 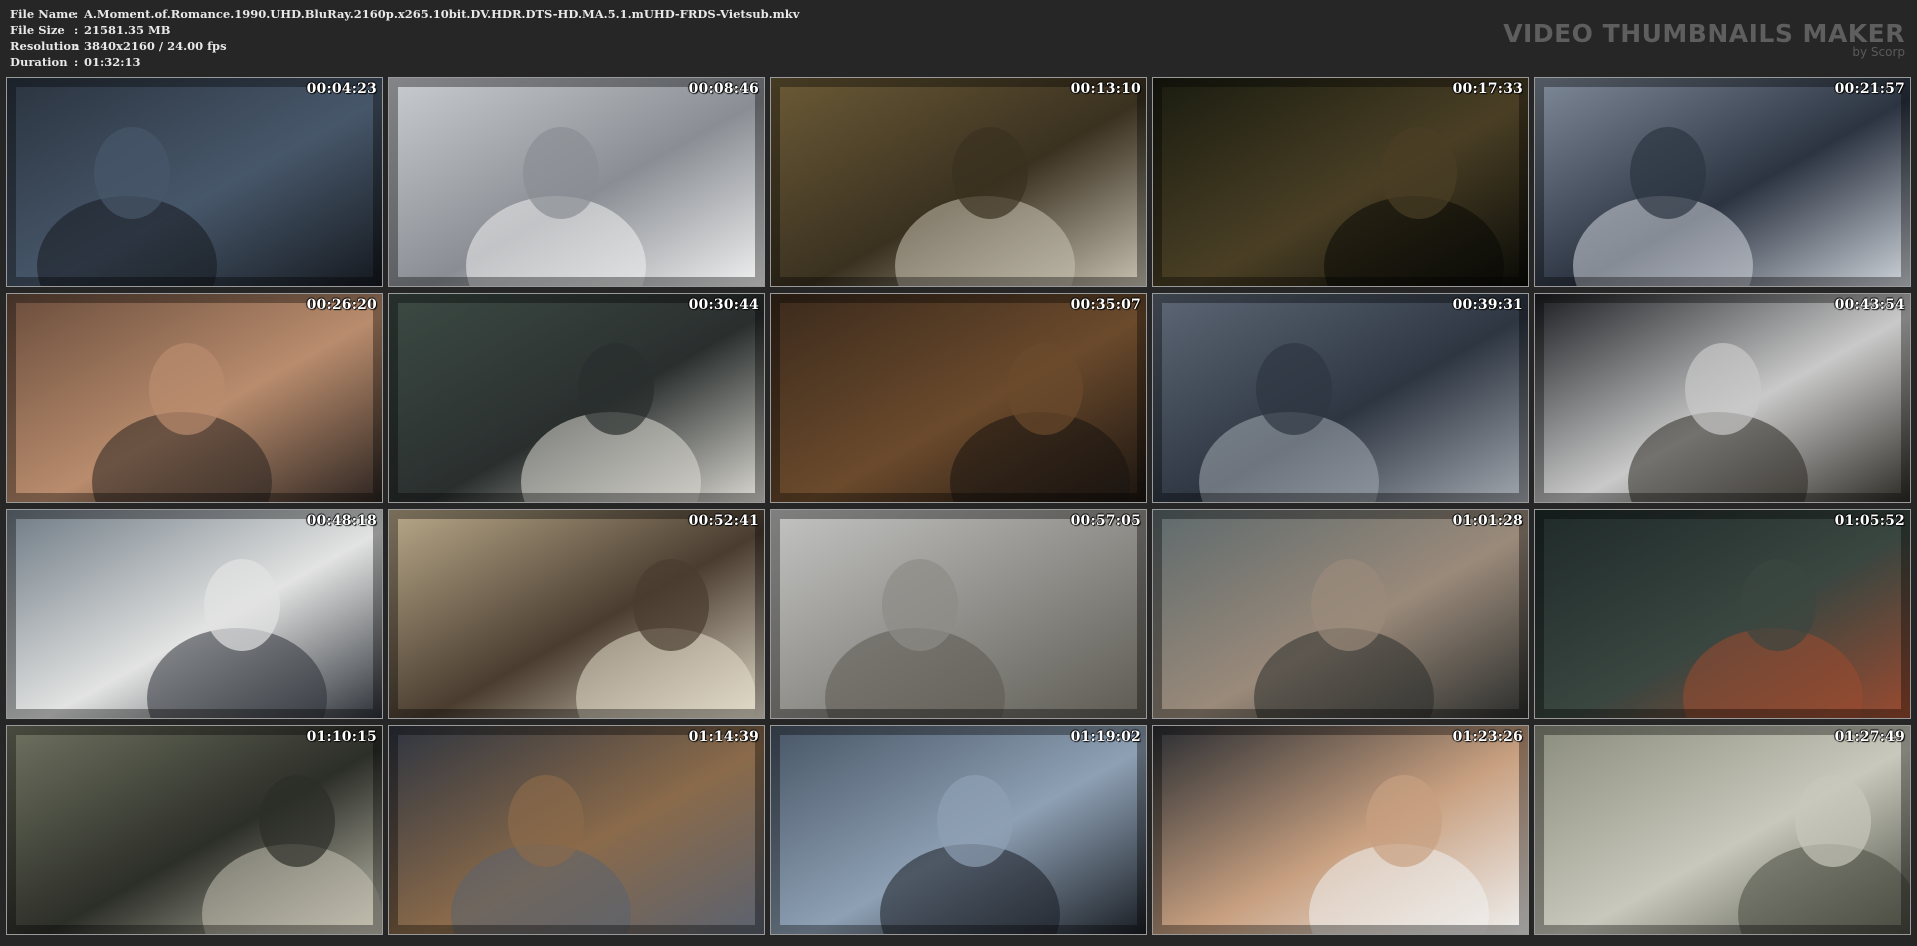 I want to click on resolution-label: Resolution, so click(x=45, y=46).